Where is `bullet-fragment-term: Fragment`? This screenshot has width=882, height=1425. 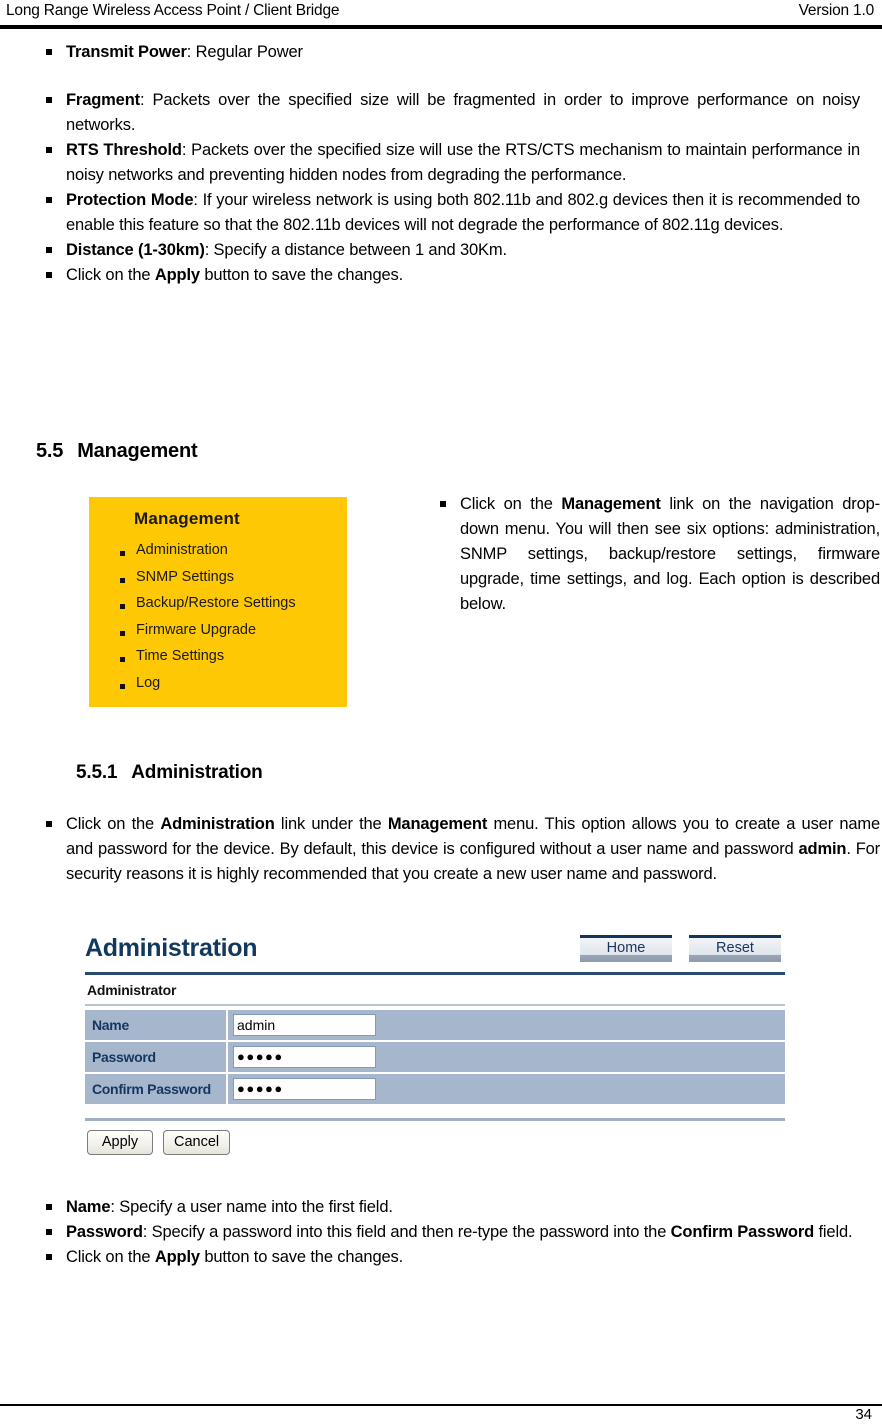 bullet-fragment-term: Fragment is located at coordinates (103, 100).